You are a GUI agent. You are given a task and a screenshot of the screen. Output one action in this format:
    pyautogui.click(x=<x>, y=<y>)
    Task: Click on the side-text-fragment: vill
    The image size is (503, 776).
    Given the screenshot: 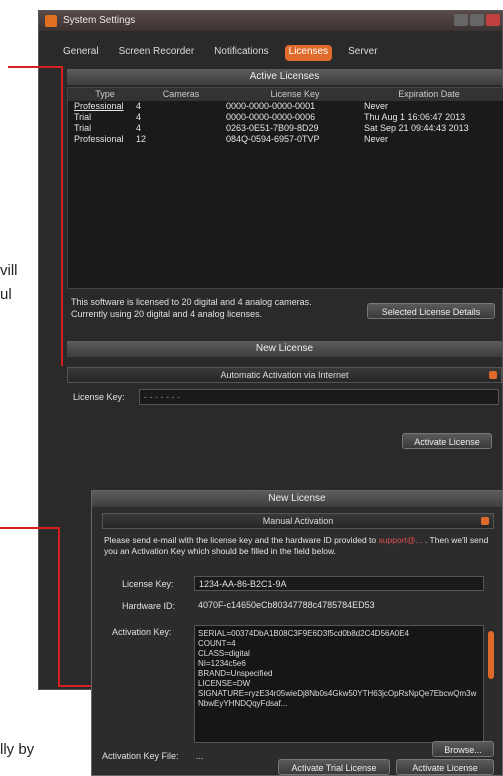 What is the action you would take?
    pyautogui.click(x=9, y=270)
    